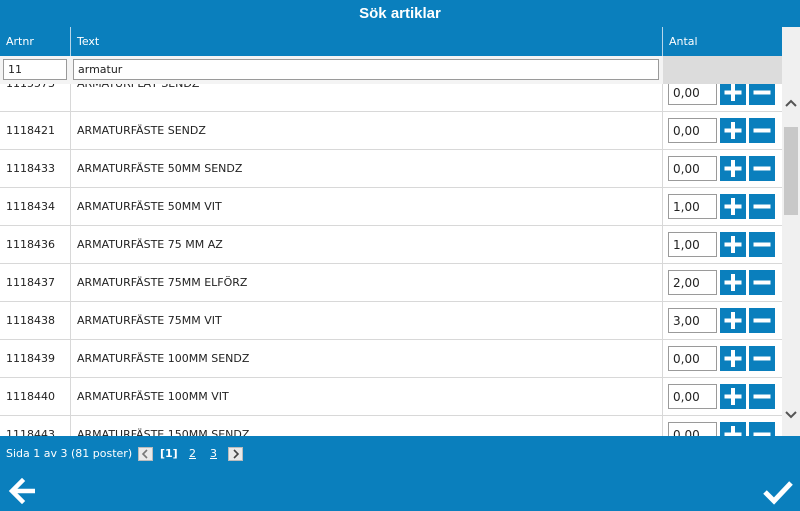  I want to click on filter-row, so click(391, 70).